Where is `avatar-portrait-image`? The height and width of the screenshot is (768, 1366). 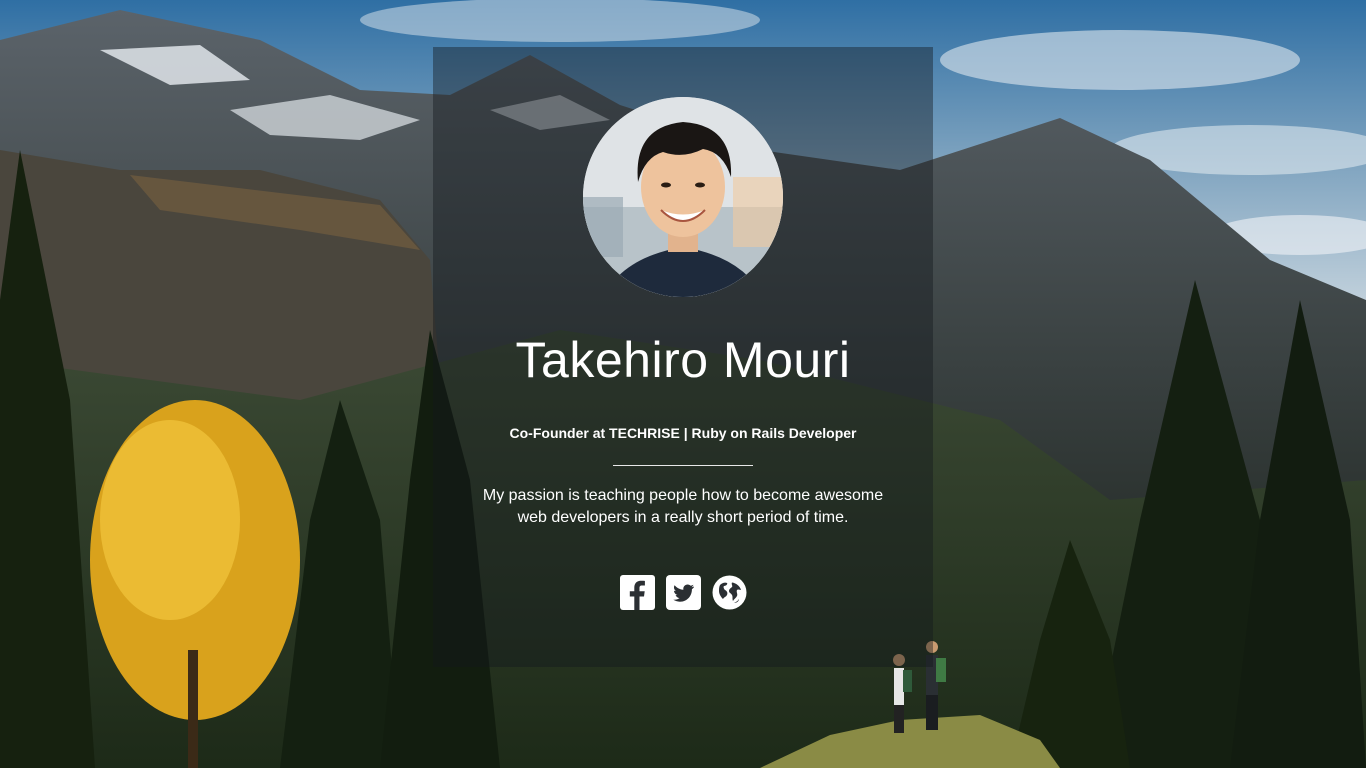
avatar-portrait-image is located at coordinates (683, 197).